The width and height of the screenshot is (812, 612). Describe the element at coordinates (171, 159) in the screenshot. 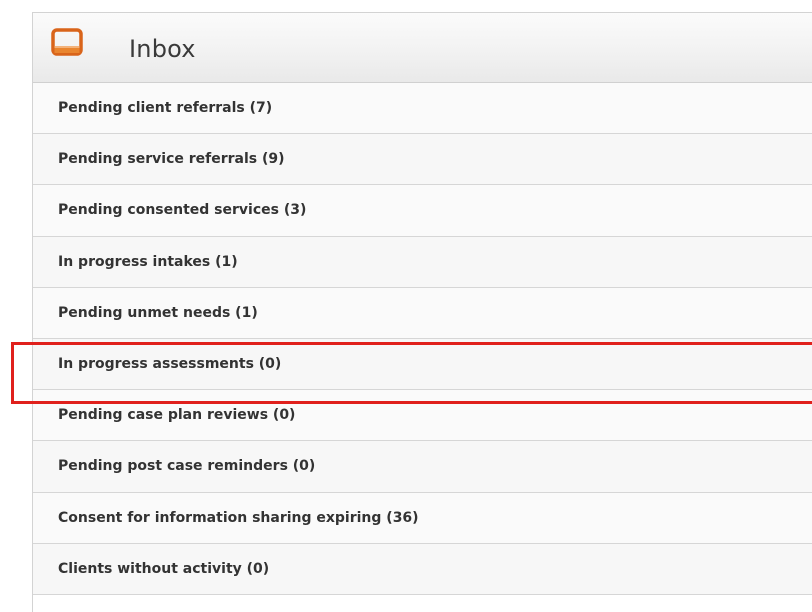

I see `inbox-item-label: Pending service referrals (9)` at that location.